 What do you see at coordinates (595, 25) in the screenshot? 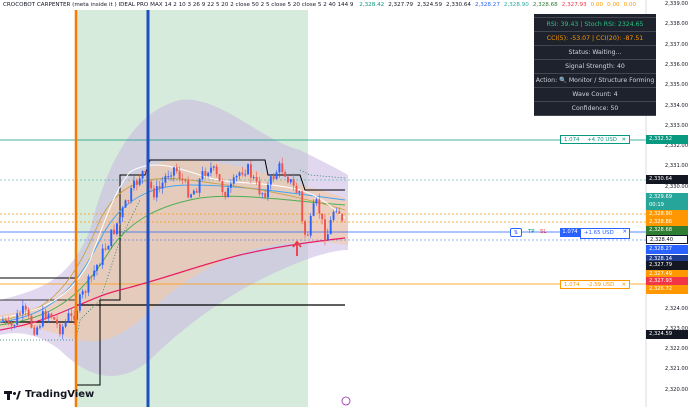
I see `rsi-stoch-row: RSI: 39.43 | Stoch RSI: 2324.65` at bounding box center [595, 25].